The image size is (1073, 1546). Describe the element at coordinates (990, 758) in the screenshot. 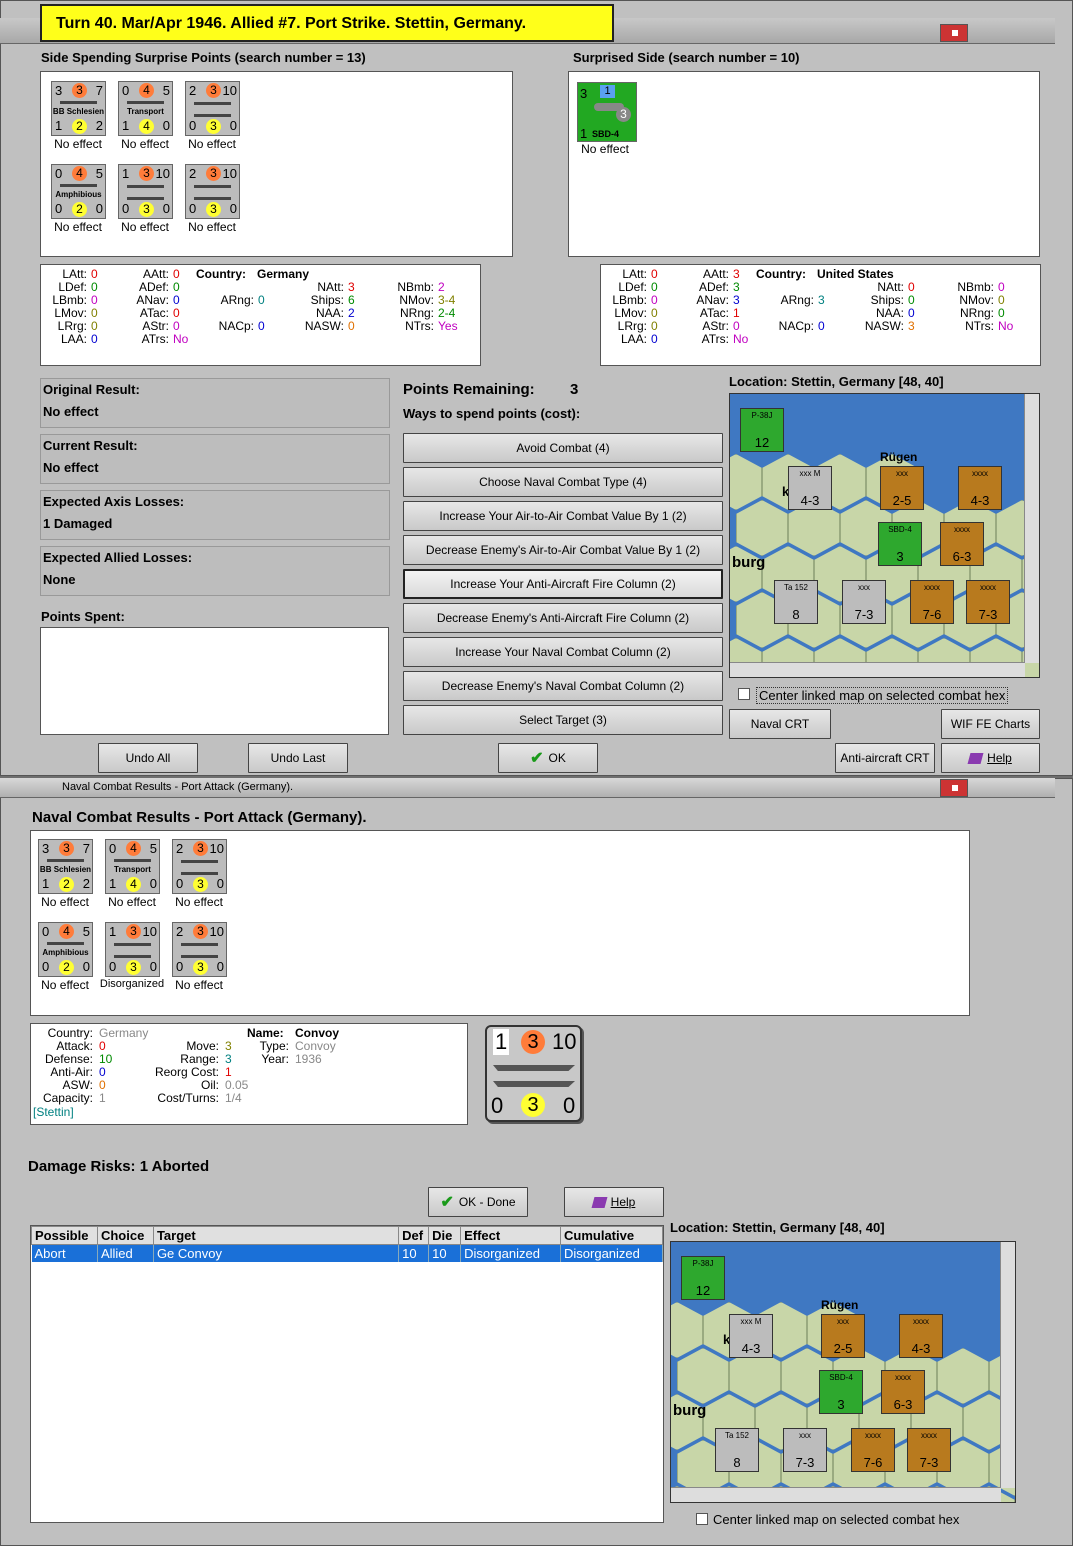

I see `help-button: Help` at that location.